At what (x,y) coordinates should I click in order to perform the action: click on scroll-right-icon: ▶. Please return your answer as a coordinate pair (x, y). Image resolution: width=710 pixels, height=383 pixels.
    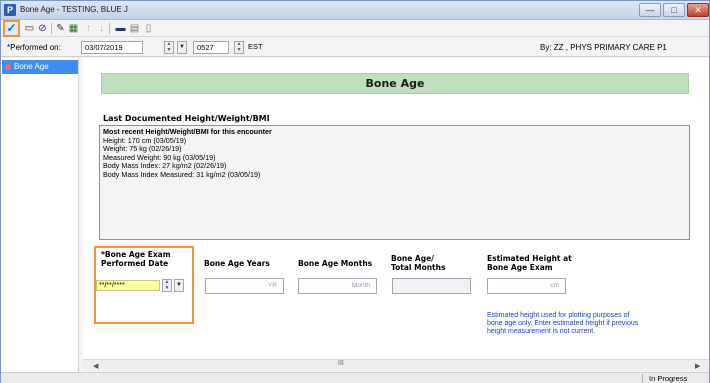
    Looking at the image, I should click on (697, 366).